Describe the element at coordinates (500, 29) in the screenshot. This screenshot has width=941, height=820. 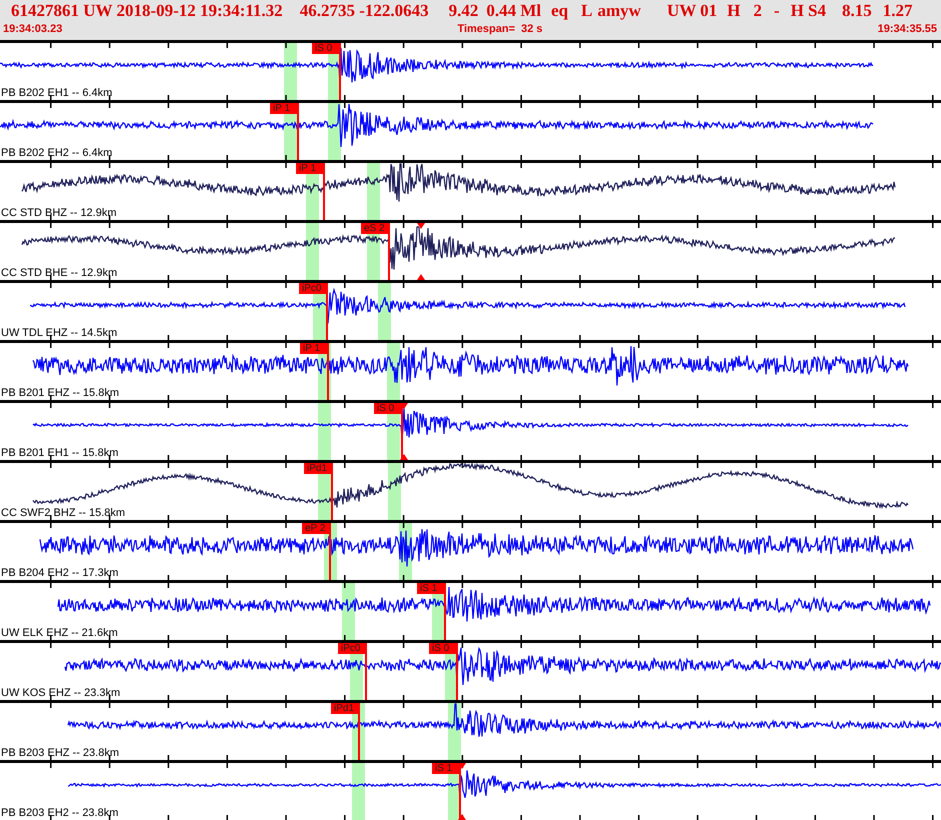
I see `timespan-label: Timespan= 32 s` at that location.